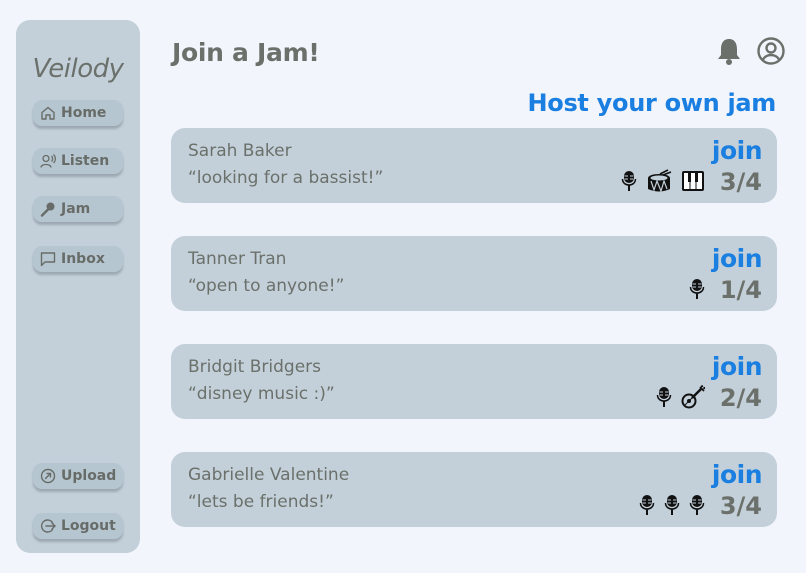 The width and height of the screenshot is (806, 573). I want to click on bell-icon, so click(729, 51).